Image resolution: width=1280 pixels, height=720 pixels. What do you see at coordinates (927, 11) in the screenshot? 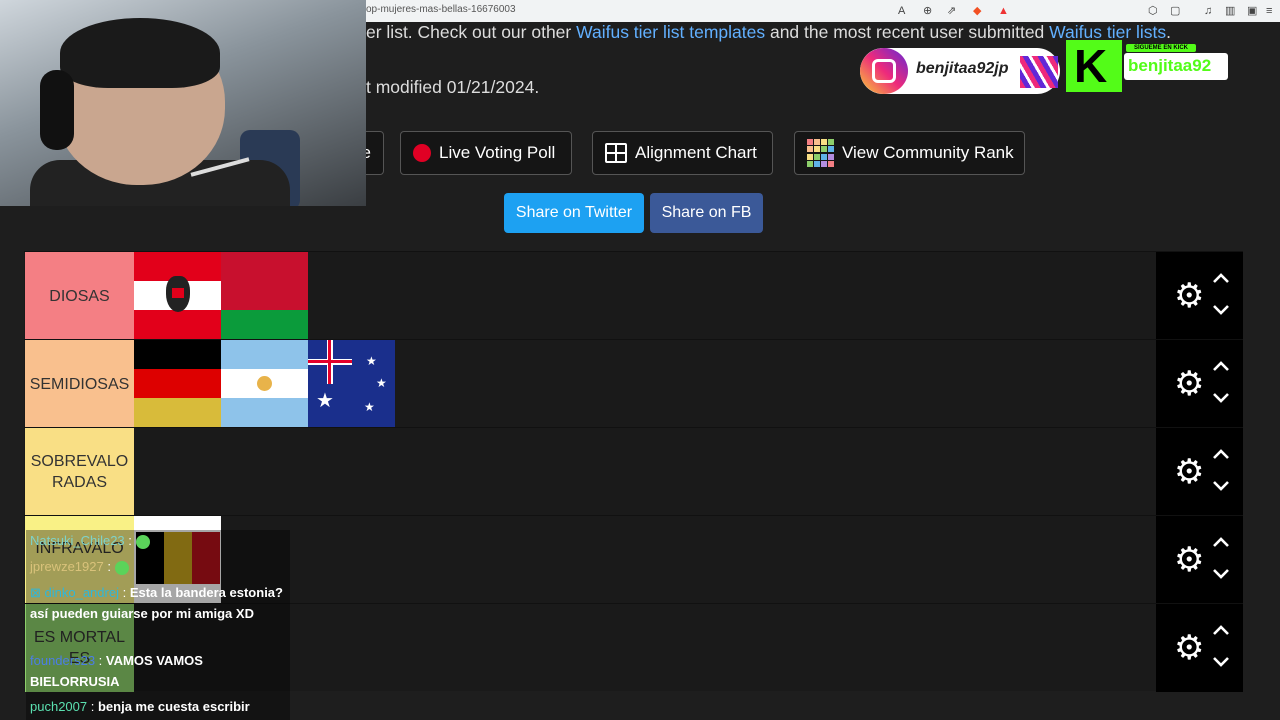
I see `zoom-icon: ⊕` at bounding box center [927, 11].